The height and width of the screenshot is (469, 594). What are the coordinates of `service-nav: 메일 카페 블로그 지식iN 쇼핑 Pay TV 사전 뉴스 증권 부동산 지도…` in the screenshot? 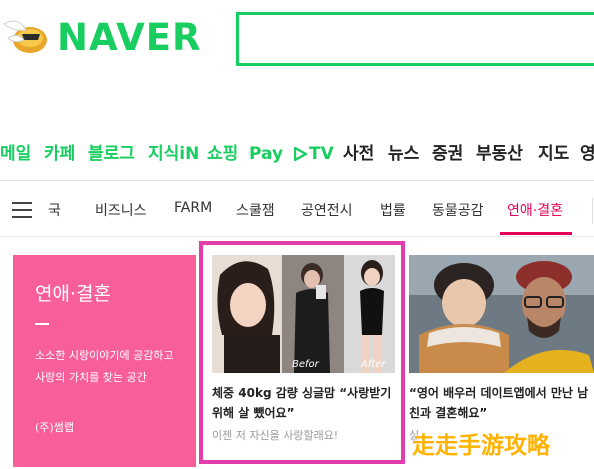 It's located at (297, 154).